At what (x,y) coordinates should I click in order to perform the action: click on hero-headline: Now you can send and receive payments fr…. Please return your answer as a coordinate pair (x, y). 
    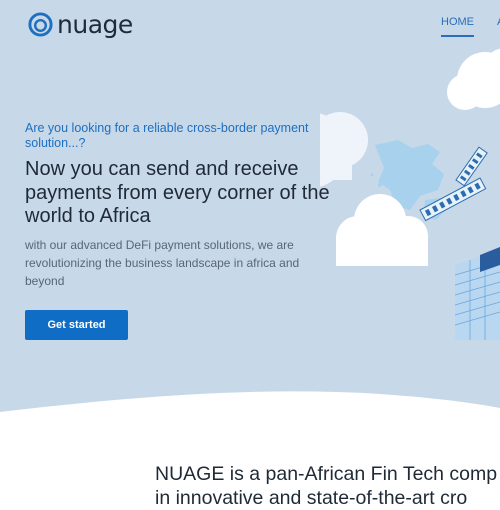
    Looking at the image, I should click on (177, 192).